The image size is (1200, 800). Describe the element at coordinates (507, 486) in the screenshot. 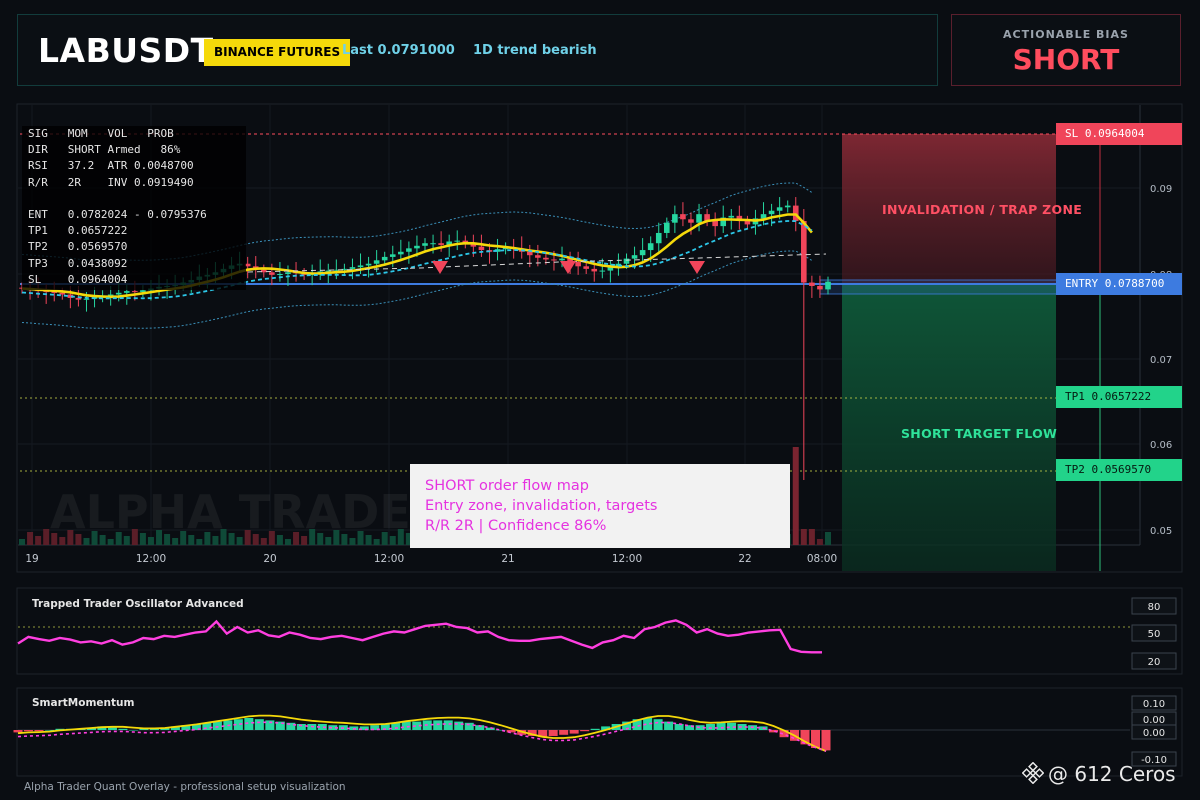

I see `note-line-1: SHORT order flow map` at that location.